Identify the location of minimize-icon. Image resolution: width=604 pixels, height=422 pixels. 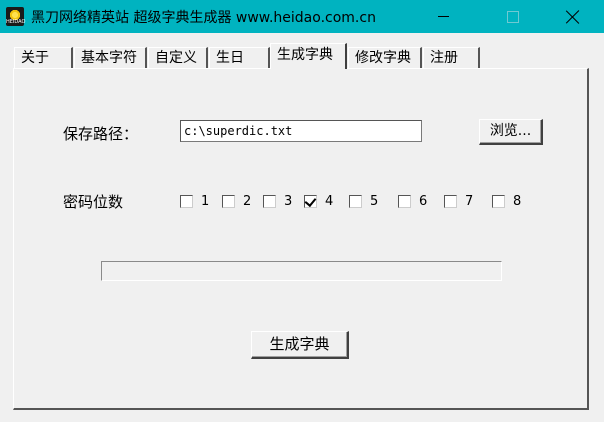
(443, 16).